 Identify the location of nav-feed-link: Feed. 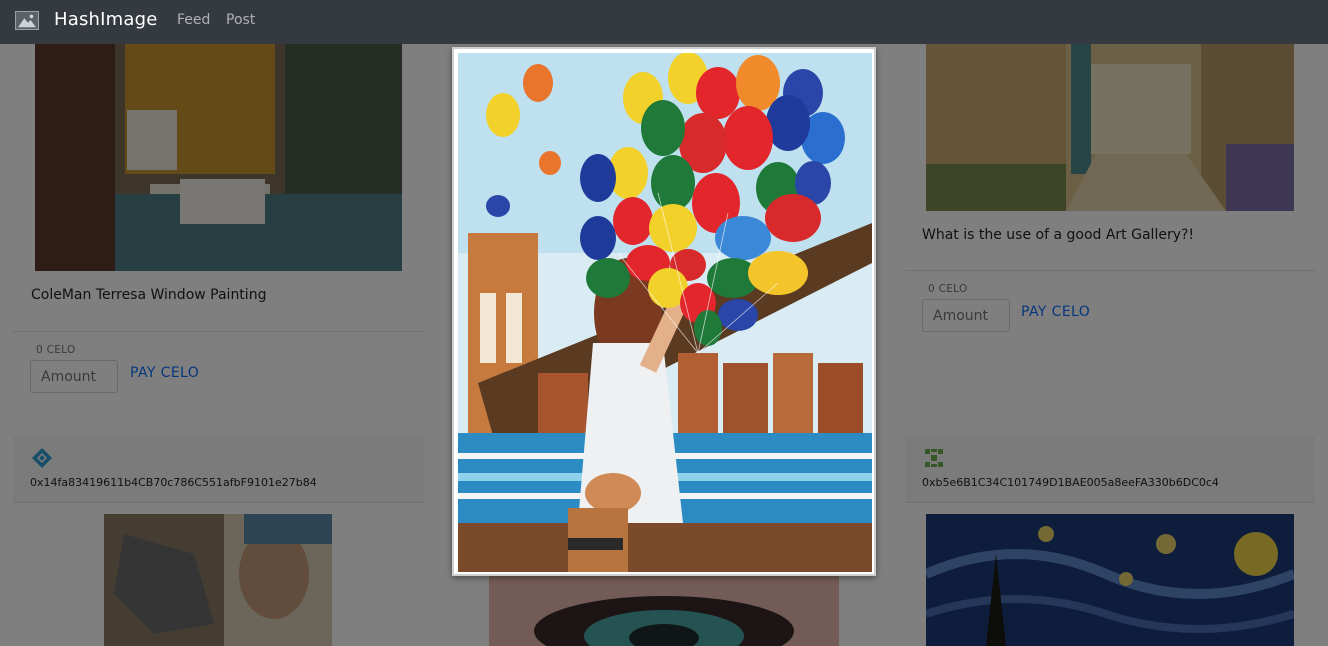
(193, 20).